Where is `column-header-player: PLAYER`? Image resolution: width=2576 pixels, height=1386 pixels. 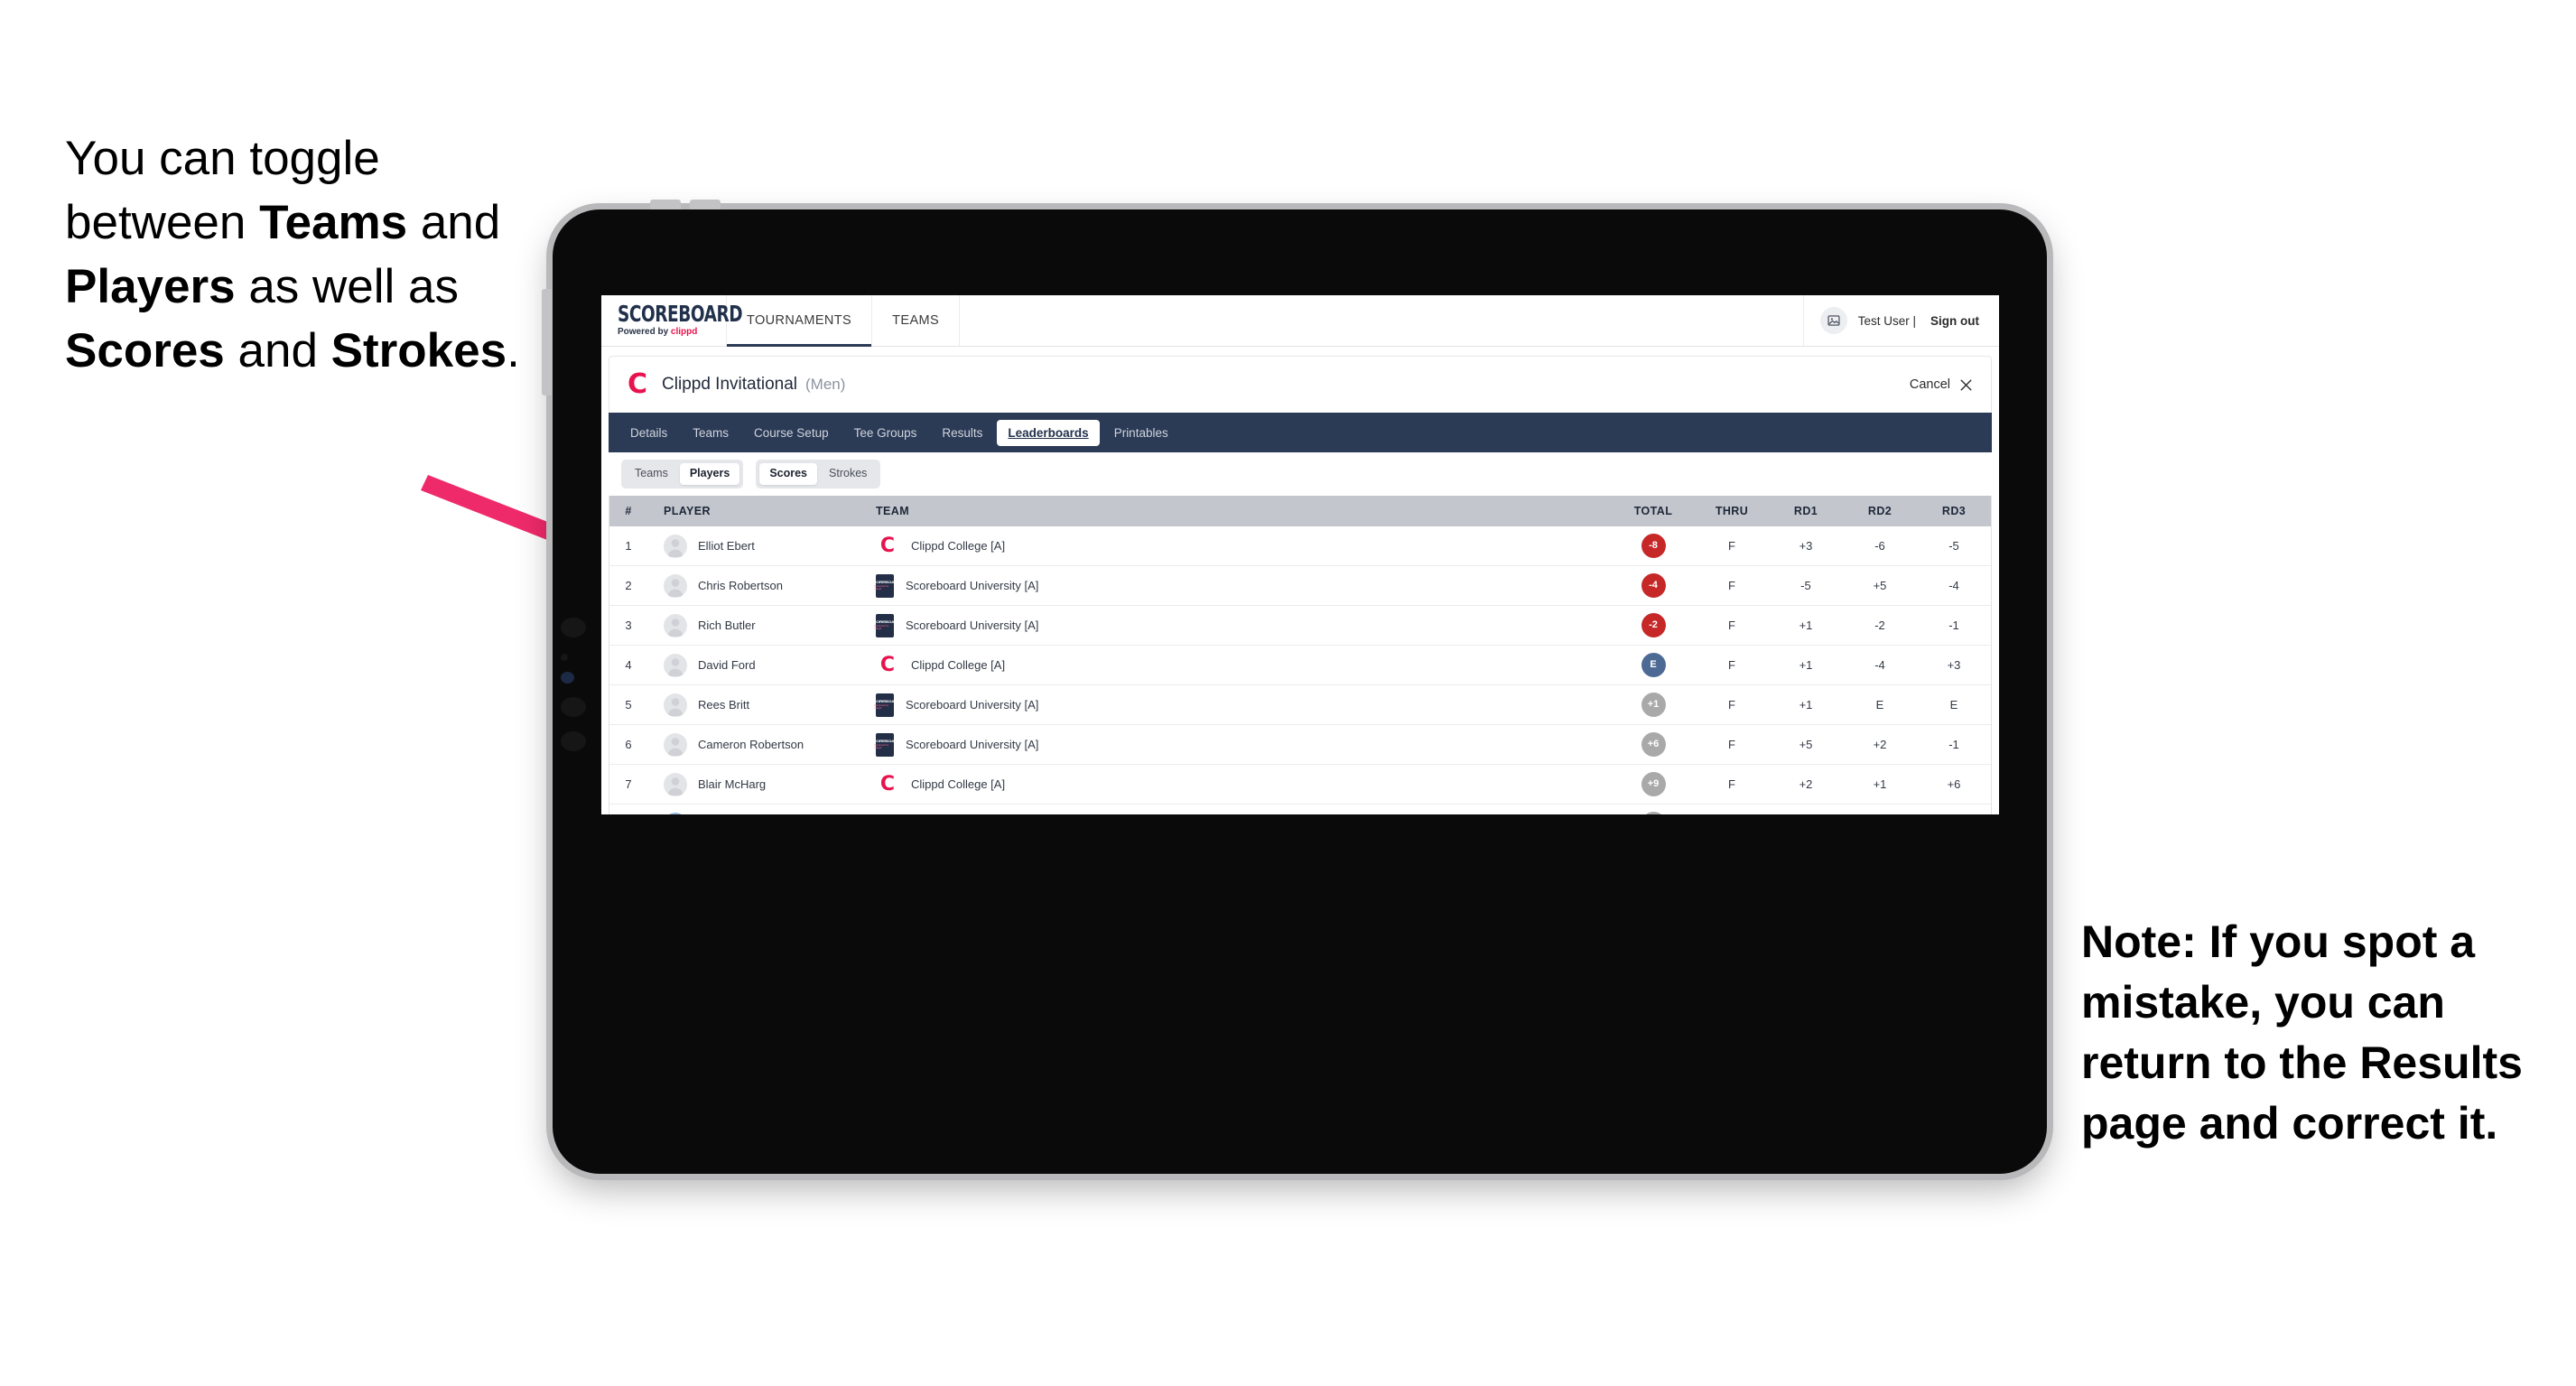
column-header-player: PLAYER is located at coordinates (757, 511).